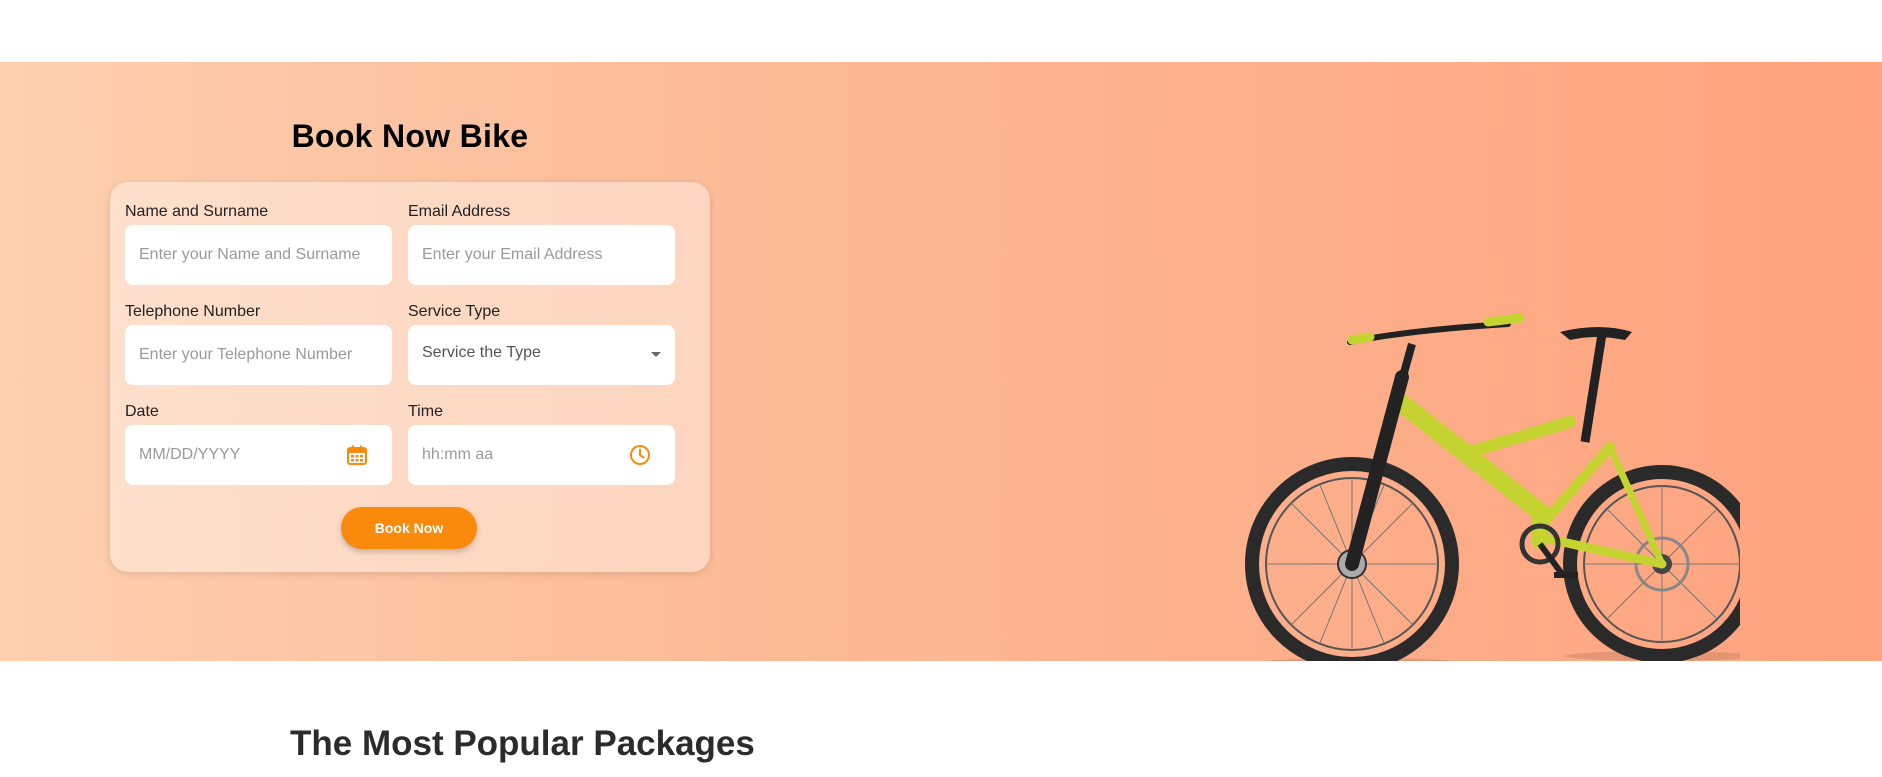 The image size is (1882, 777). I want to click on date-field-group: Date, so click(258, 443).